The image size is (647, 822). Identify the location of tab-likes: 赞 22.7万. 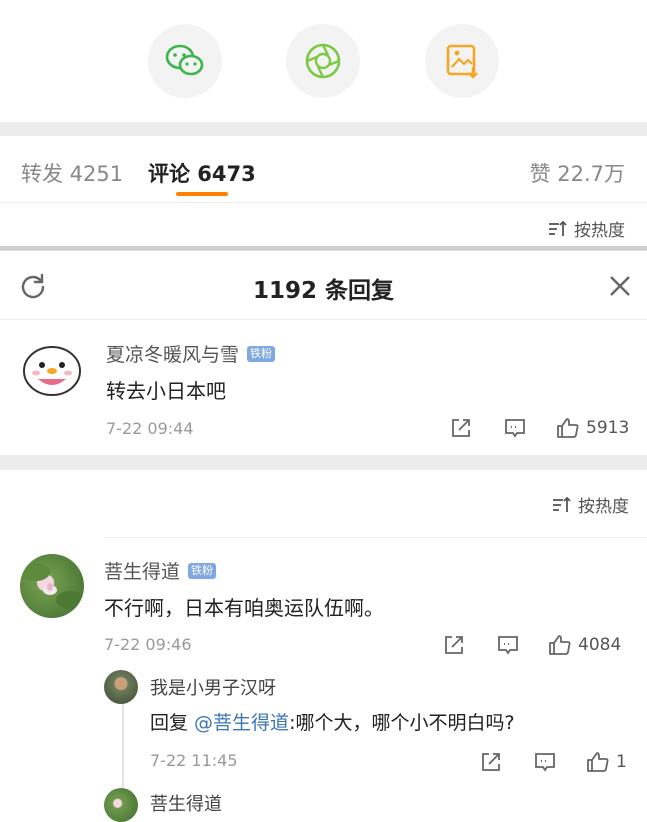
(577, 173).